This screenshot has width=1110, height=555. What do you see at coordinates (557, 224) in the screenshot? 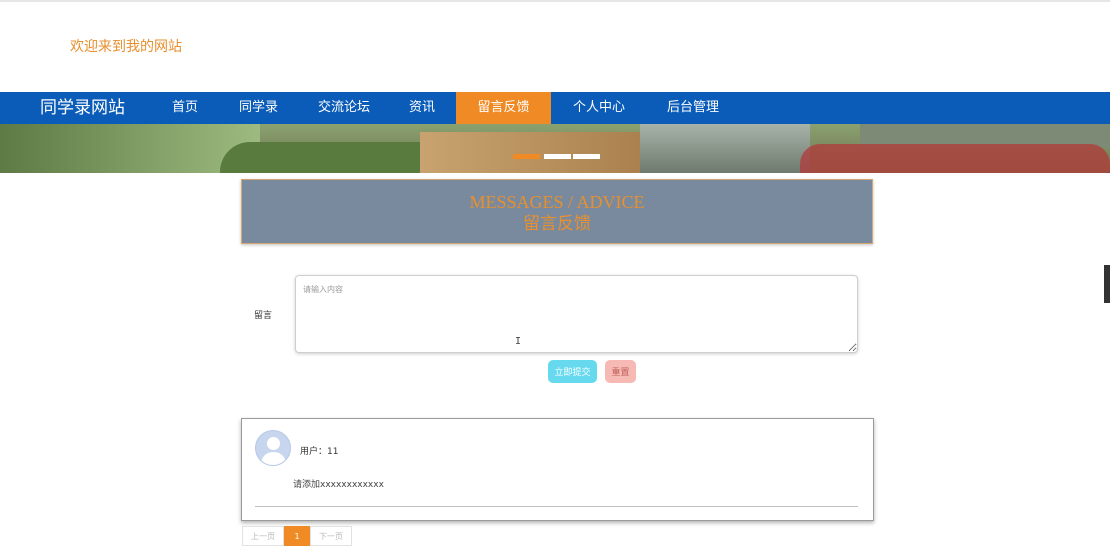
I see `section-title-zh: 留言反馈` at bounding box center [557, 224].